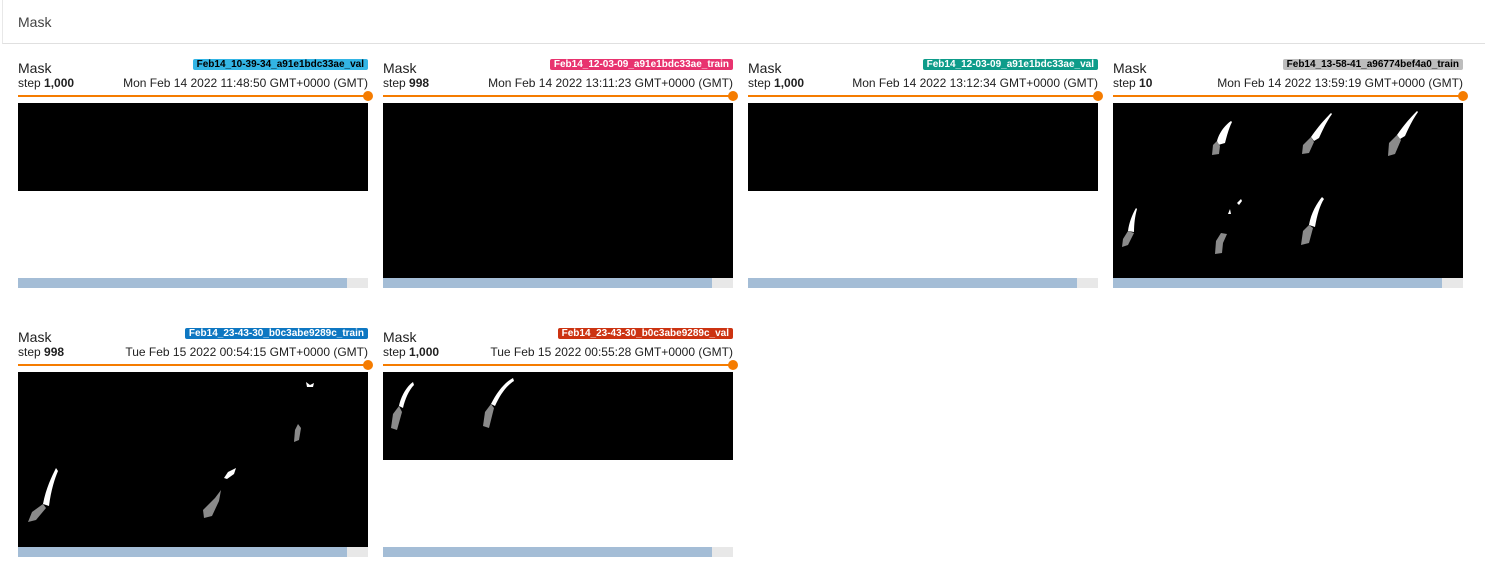 The height and width of the screenshot is (575, 1485). What do you see at coordinates (1146, 83) in the screenshot?
I see `step-value: 10` at bounding box center [1146, 83].